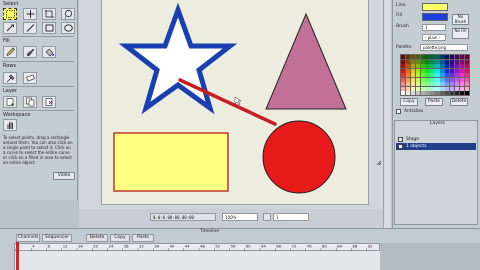 The height and width of the screenshot is (270, 480). Describe the element at coordinates (30, 52) in the screenshot. I see `brush-tool-icon` at that location.